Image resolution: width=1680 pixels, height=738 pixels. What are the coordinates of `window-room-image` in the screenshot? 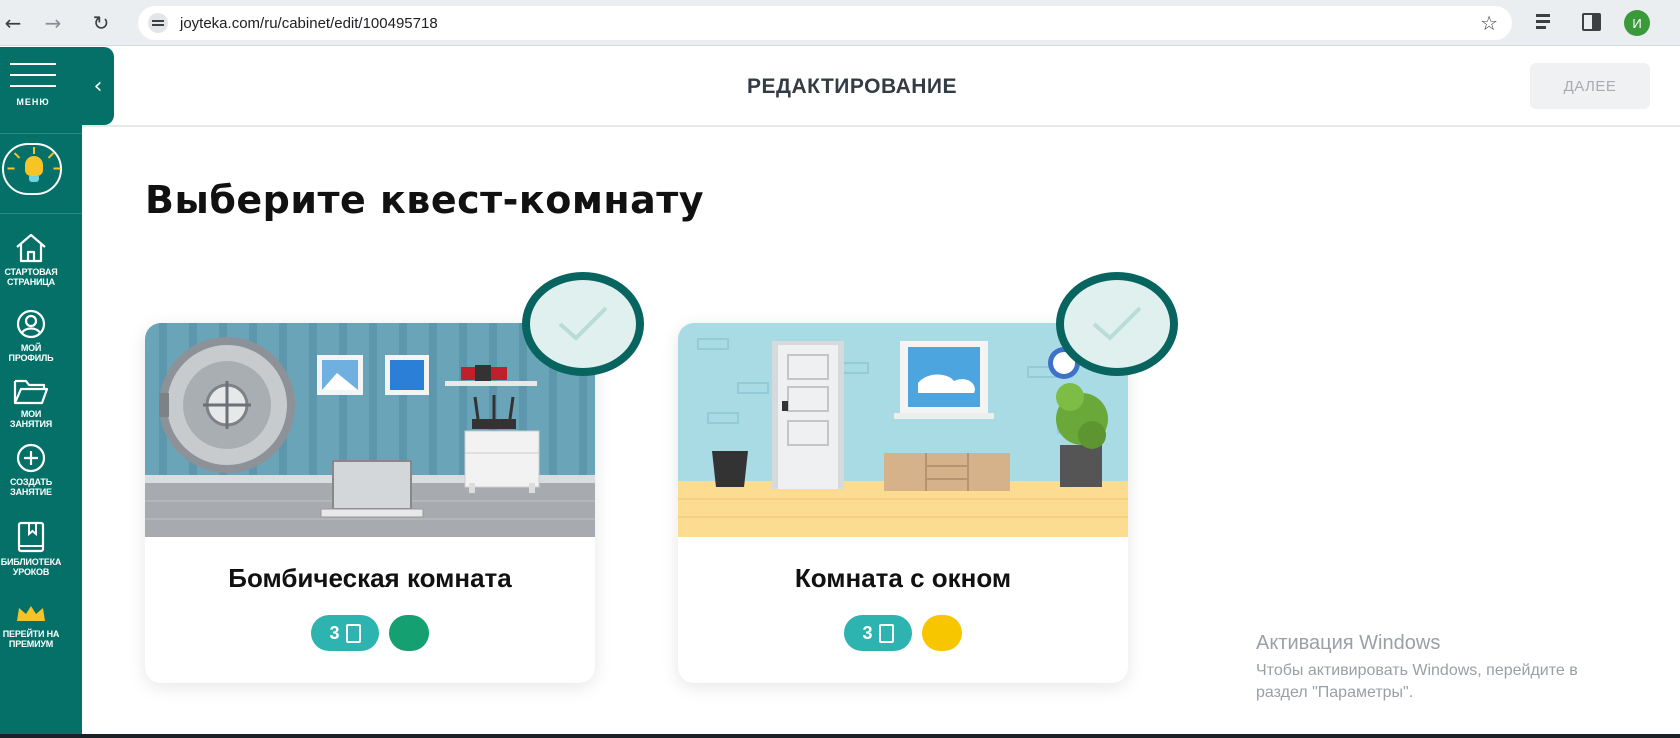 It's located at (903, 430).